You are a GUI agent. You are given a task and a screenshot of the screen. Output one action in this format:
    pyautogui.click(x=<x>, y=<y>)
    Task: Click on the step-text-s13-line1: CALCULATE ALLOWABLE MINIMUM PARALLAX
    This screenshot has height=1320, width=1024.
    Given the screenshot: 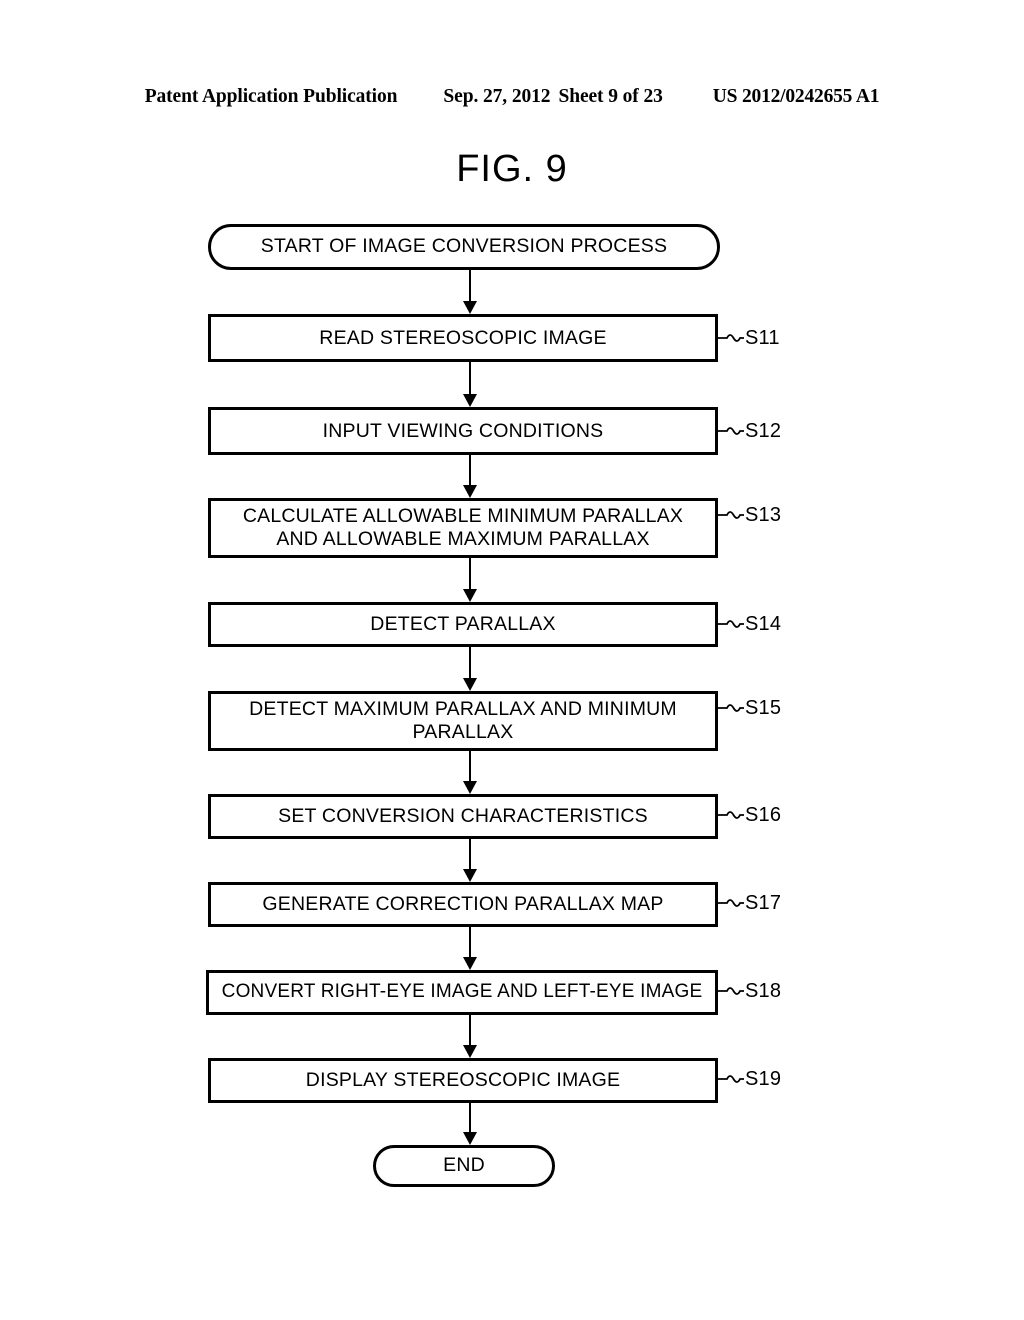 What is the action you would take?
    pyautogui.click(x=463, y=516)
    